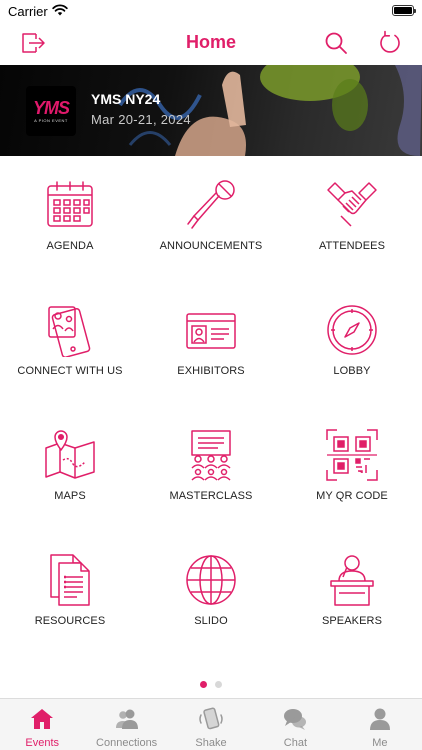 The width and height of the screenshot is (422, 750). What do you see at coordinates (211, 246) in the screenshot?
I see `tile-label: ANNOUNCEMENTS` at bounding box center [211, 246].